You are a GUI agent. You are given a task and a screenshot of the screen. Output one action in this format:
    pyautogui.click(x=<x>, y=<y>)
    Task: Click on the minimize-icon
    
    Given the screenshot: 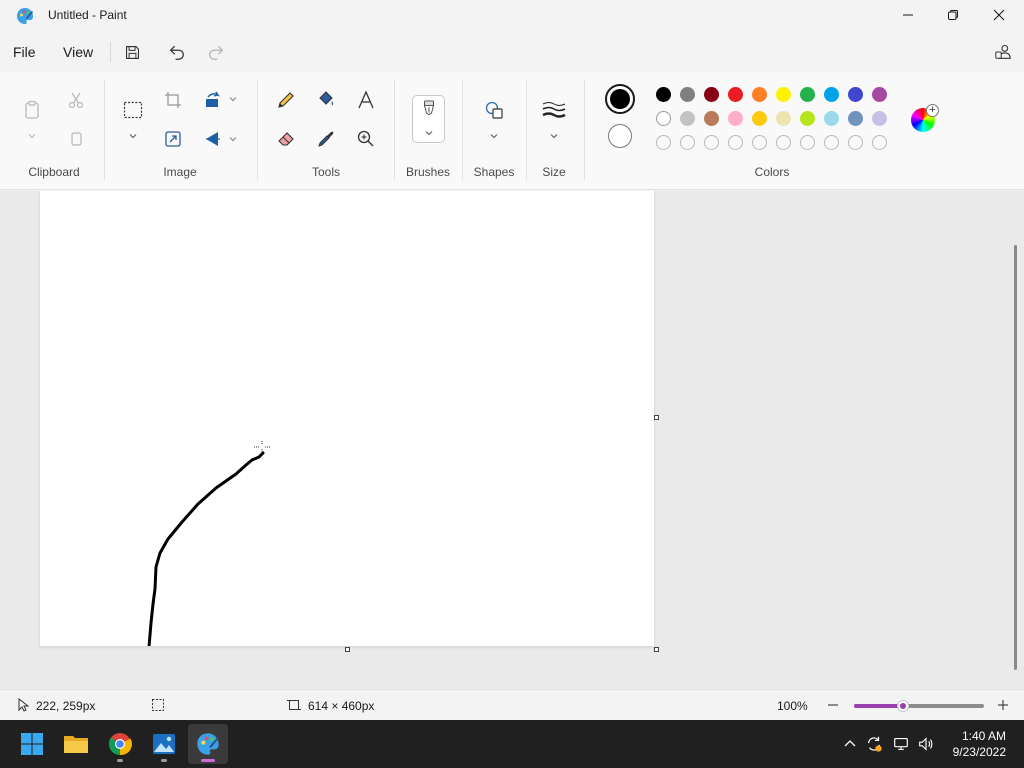 What is the action you would take?
    pyautogui.click(x=908, y=15)
    